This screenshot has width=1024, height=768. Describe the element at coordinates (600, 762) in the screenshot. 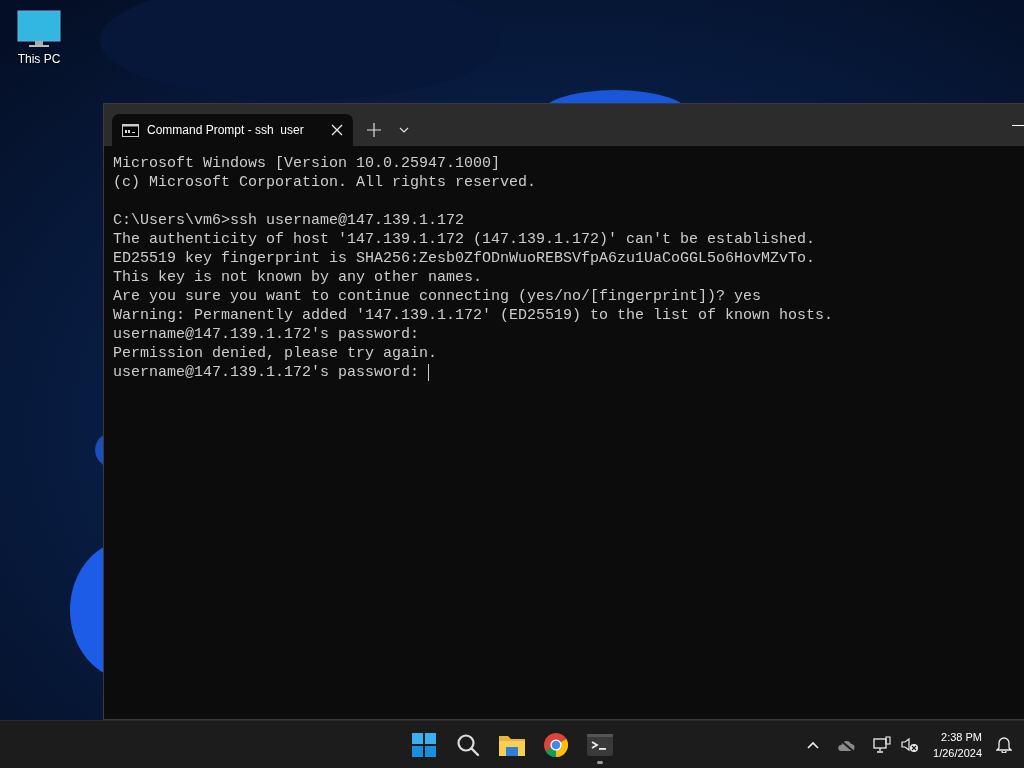

I see `running-indicator` at that location.